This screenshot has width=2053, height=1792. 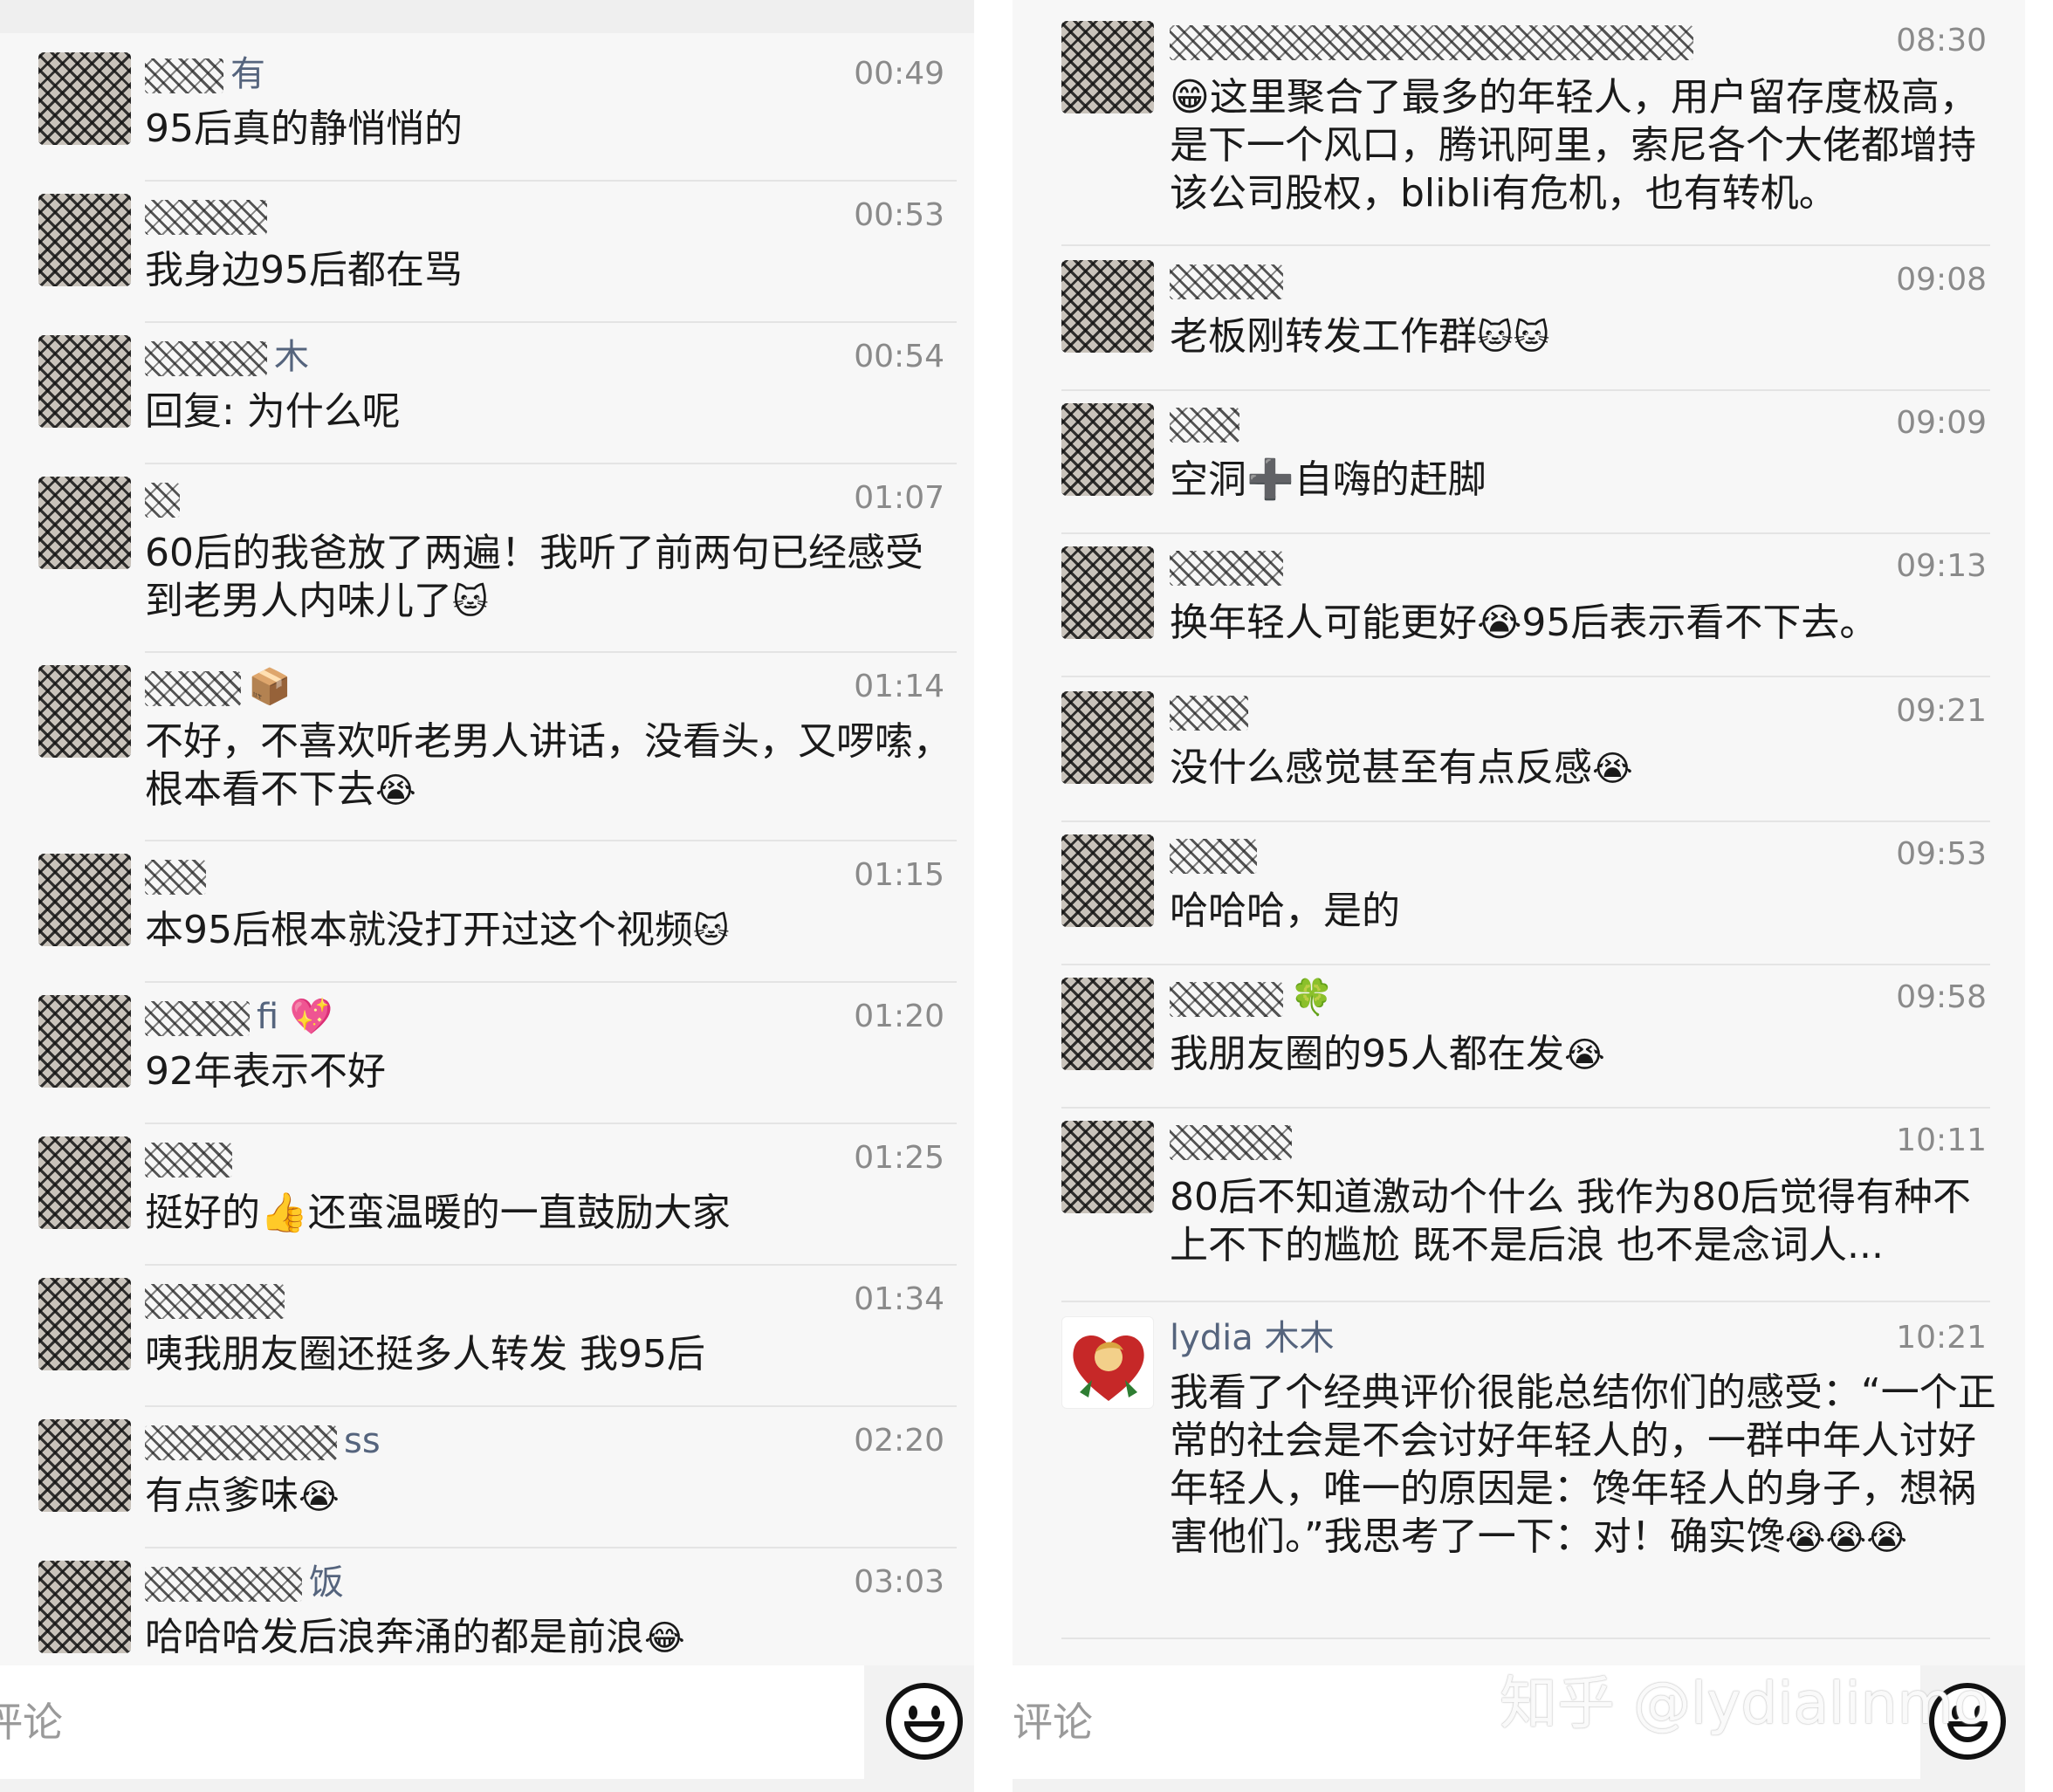 I want to click on comment-text-body: 哈哈哈发后浪奔涌的都是前浪, so click(x=394, y=1637).